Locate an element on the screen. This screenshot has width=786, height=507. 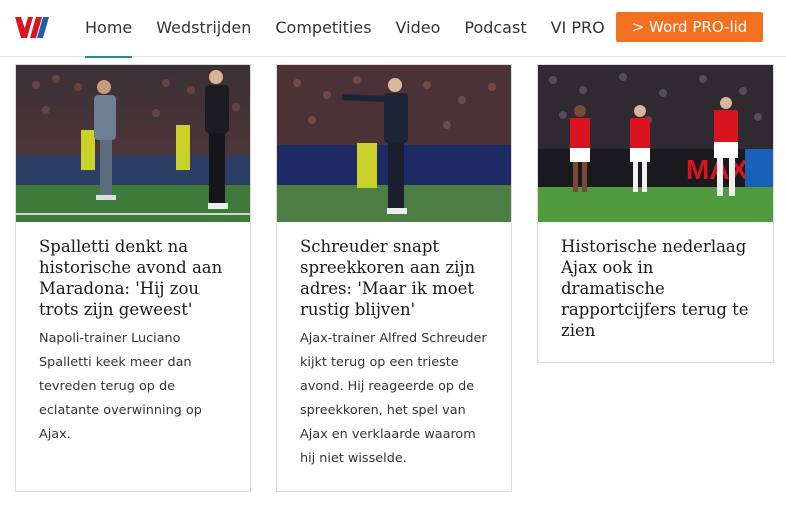
vi-logo is located at coordinates (32, 27).